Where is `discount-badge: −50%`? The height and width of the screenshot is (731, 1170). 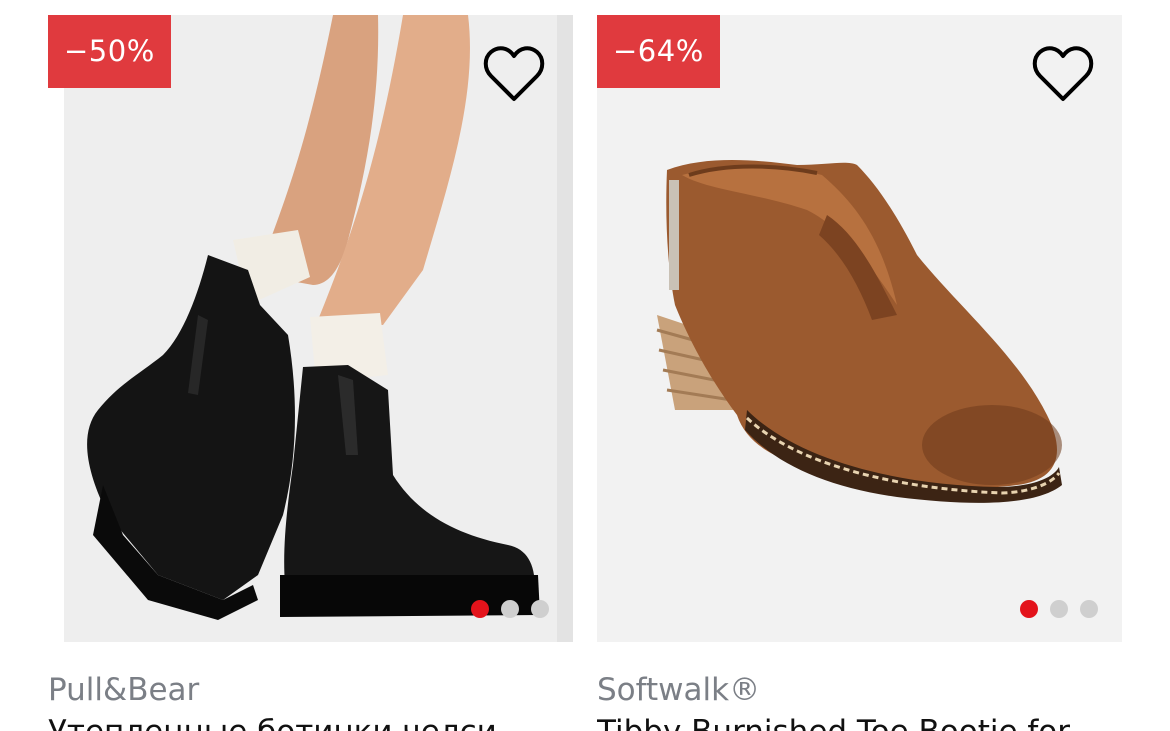
discount-badge: −50% is located at coordinates (109, 51).